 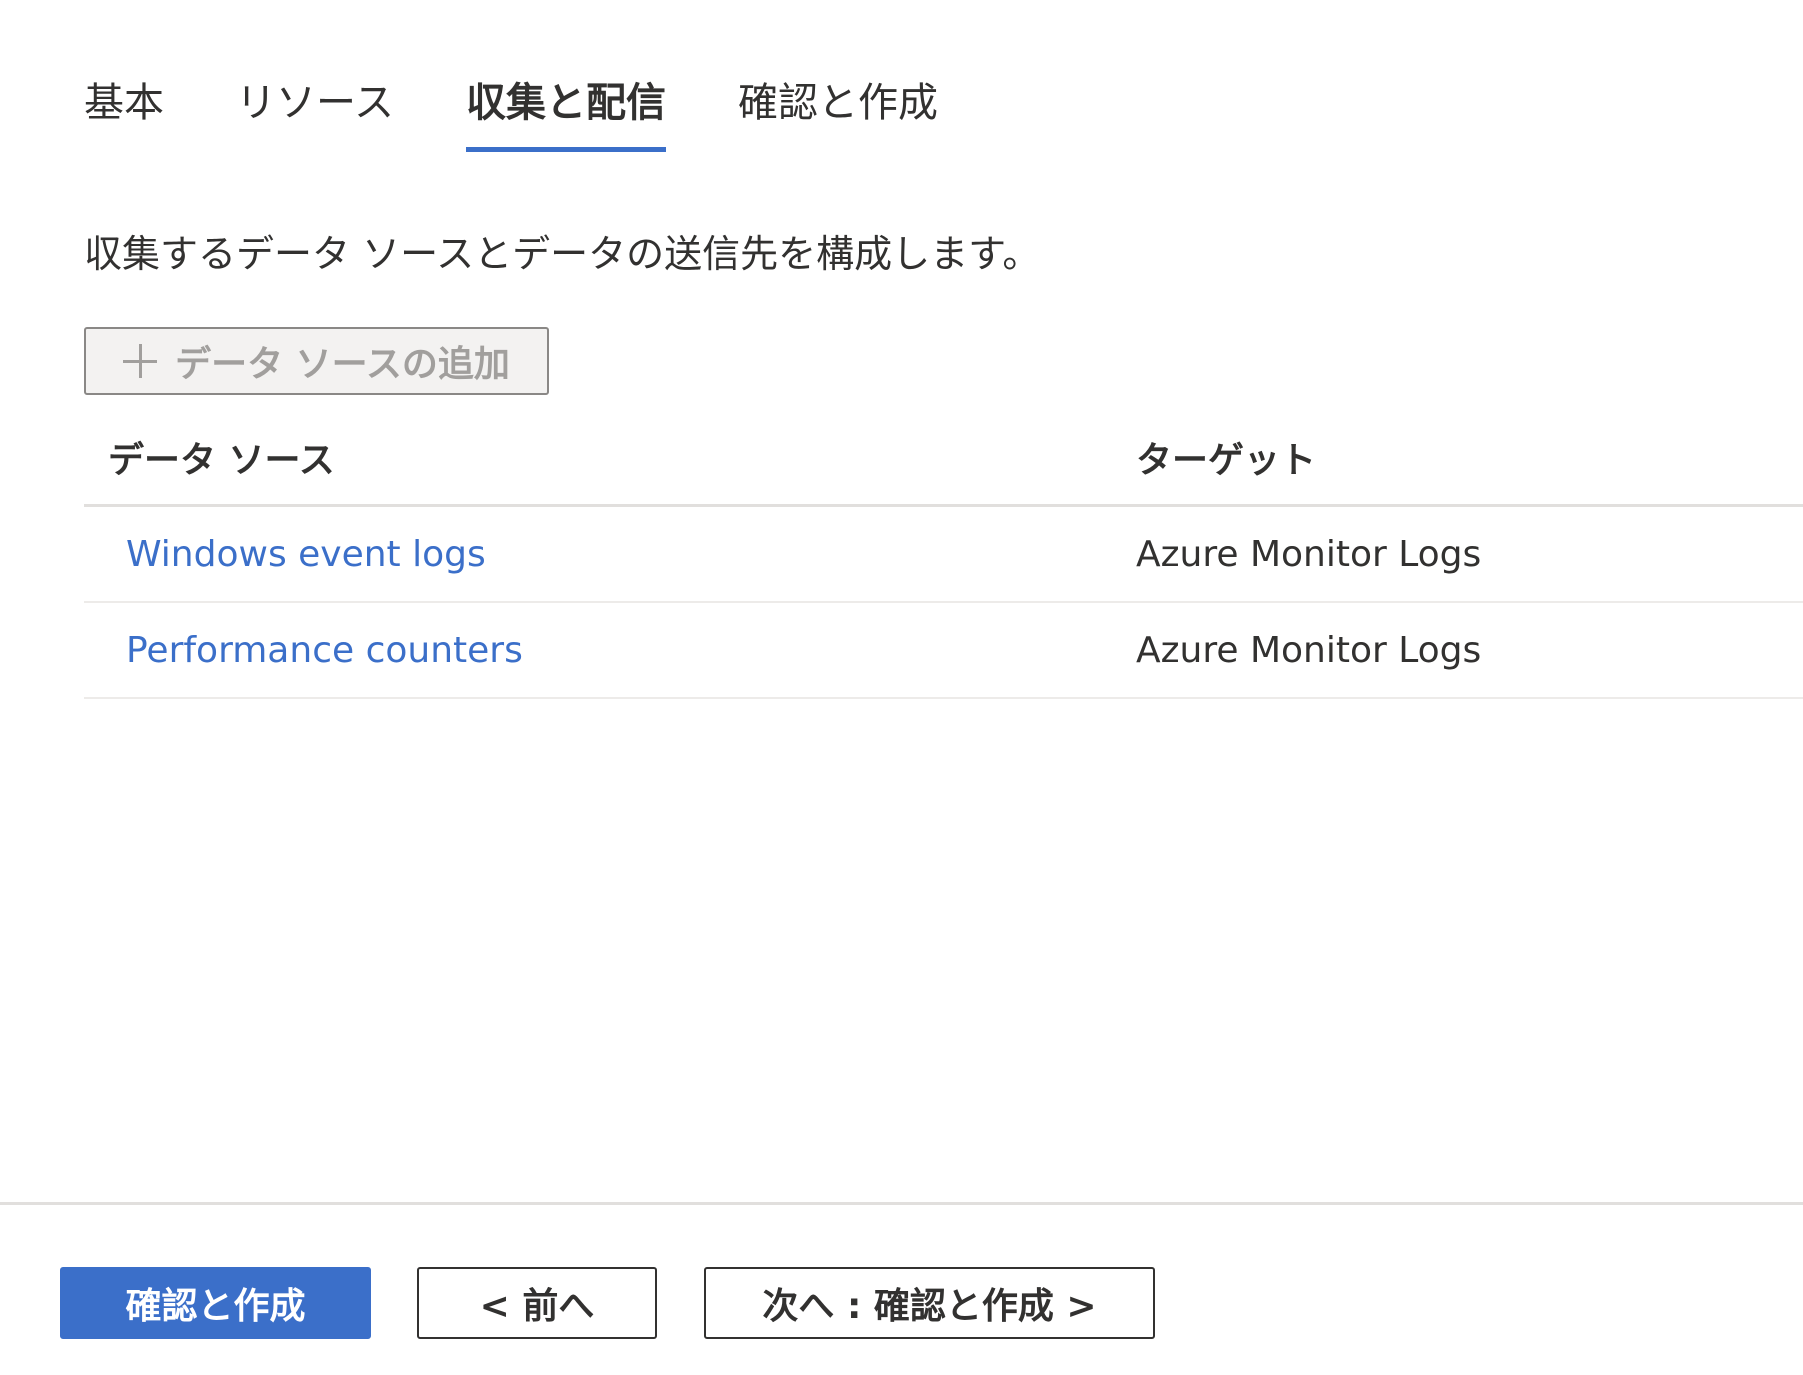 I want to click on add-data-source-button: データ ソースの追加, so click(x=316, y=361).